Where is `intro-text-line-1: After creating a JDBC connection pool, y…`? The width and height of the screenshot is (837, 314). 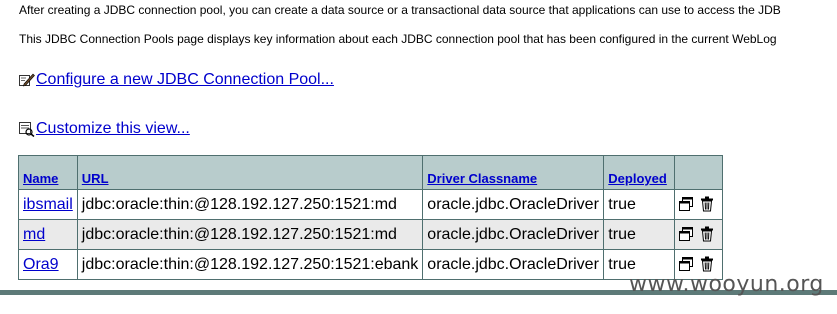
intro-text-line-1: After creating a JDBC connection pool, y… is located at coordinates (400, 10).